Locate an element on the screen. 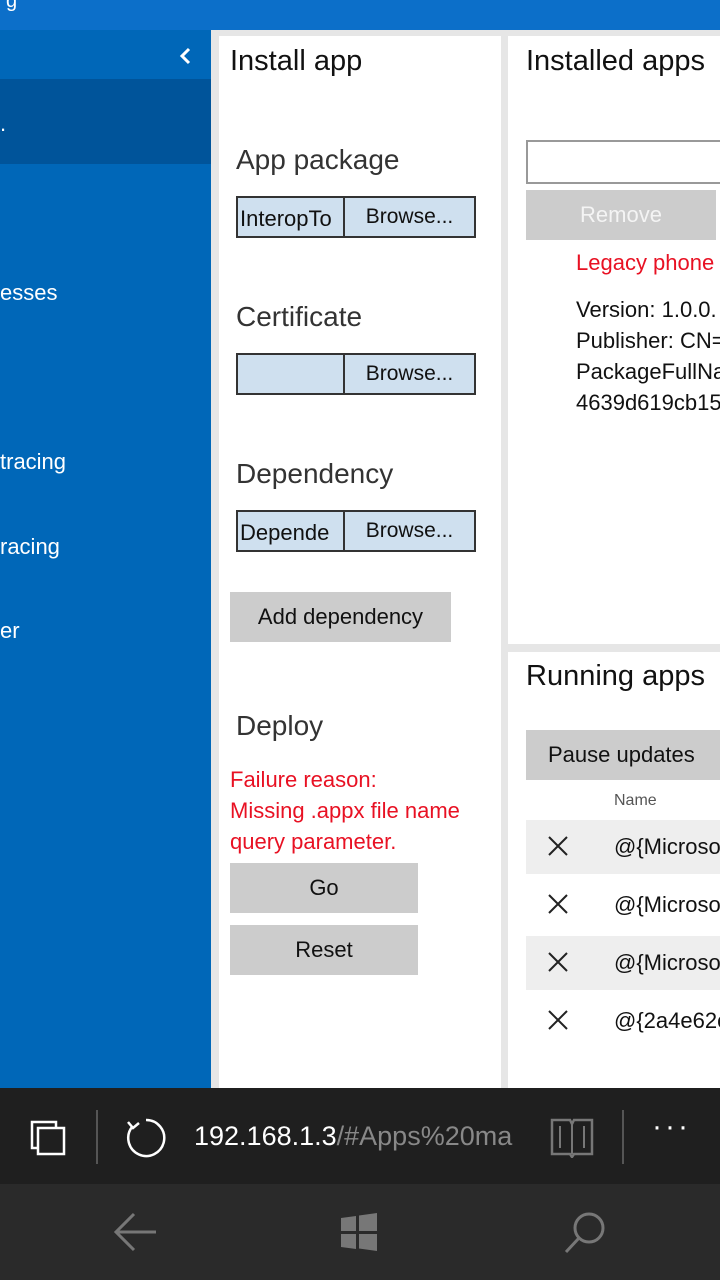  error-line-3: query parameter. is located at coordinates (313, 841).